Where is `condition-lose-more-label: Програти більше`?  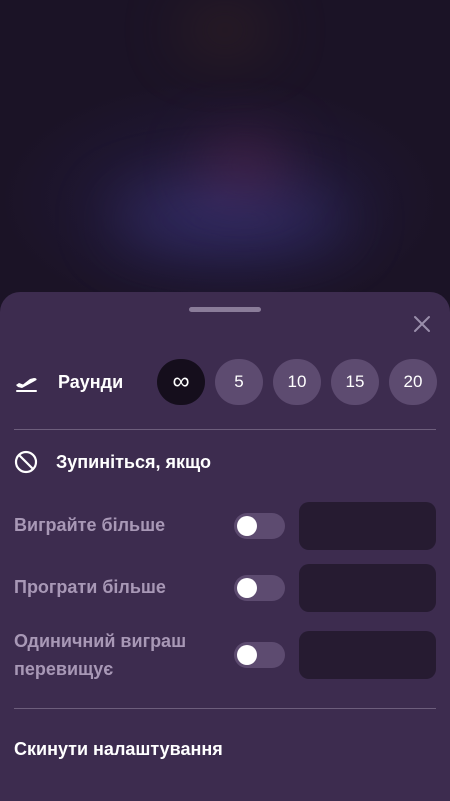 condition-lose-more-label: Програти більше is located at coordinates (90, 587).